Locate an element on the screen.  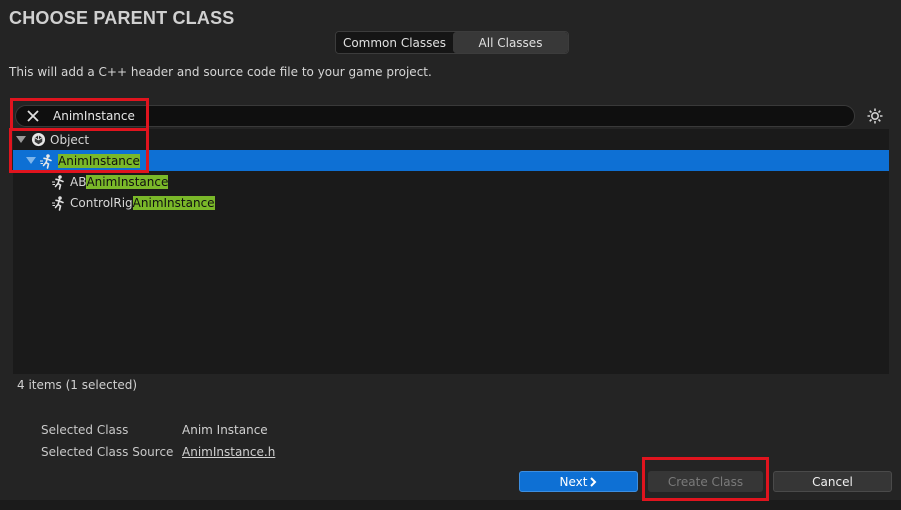
cancel-button: Cancel is located at coordinates (832, 481).